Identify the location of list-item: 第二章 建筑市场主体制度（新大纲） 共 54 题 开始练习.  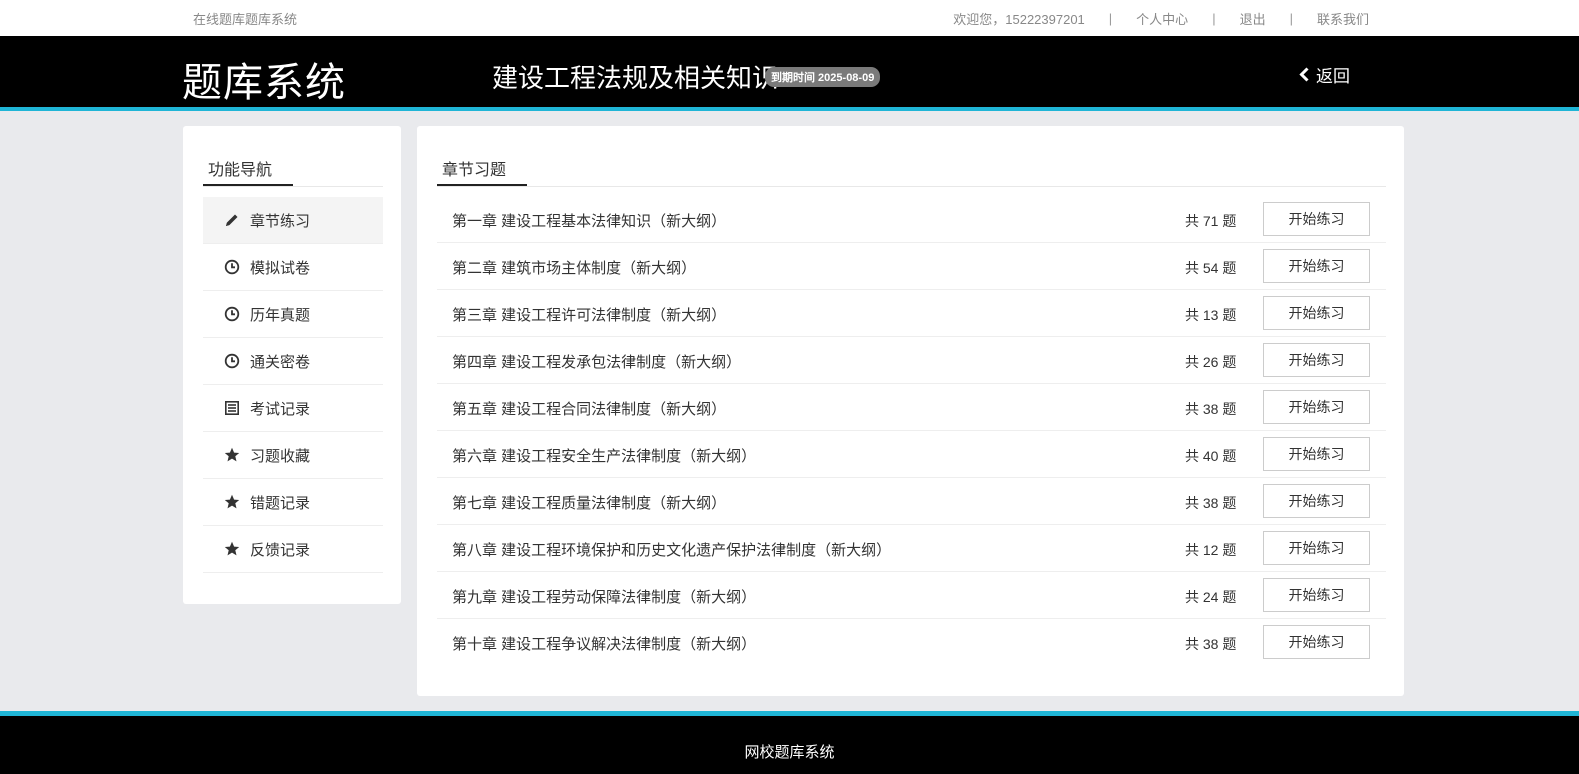
(911, 266).